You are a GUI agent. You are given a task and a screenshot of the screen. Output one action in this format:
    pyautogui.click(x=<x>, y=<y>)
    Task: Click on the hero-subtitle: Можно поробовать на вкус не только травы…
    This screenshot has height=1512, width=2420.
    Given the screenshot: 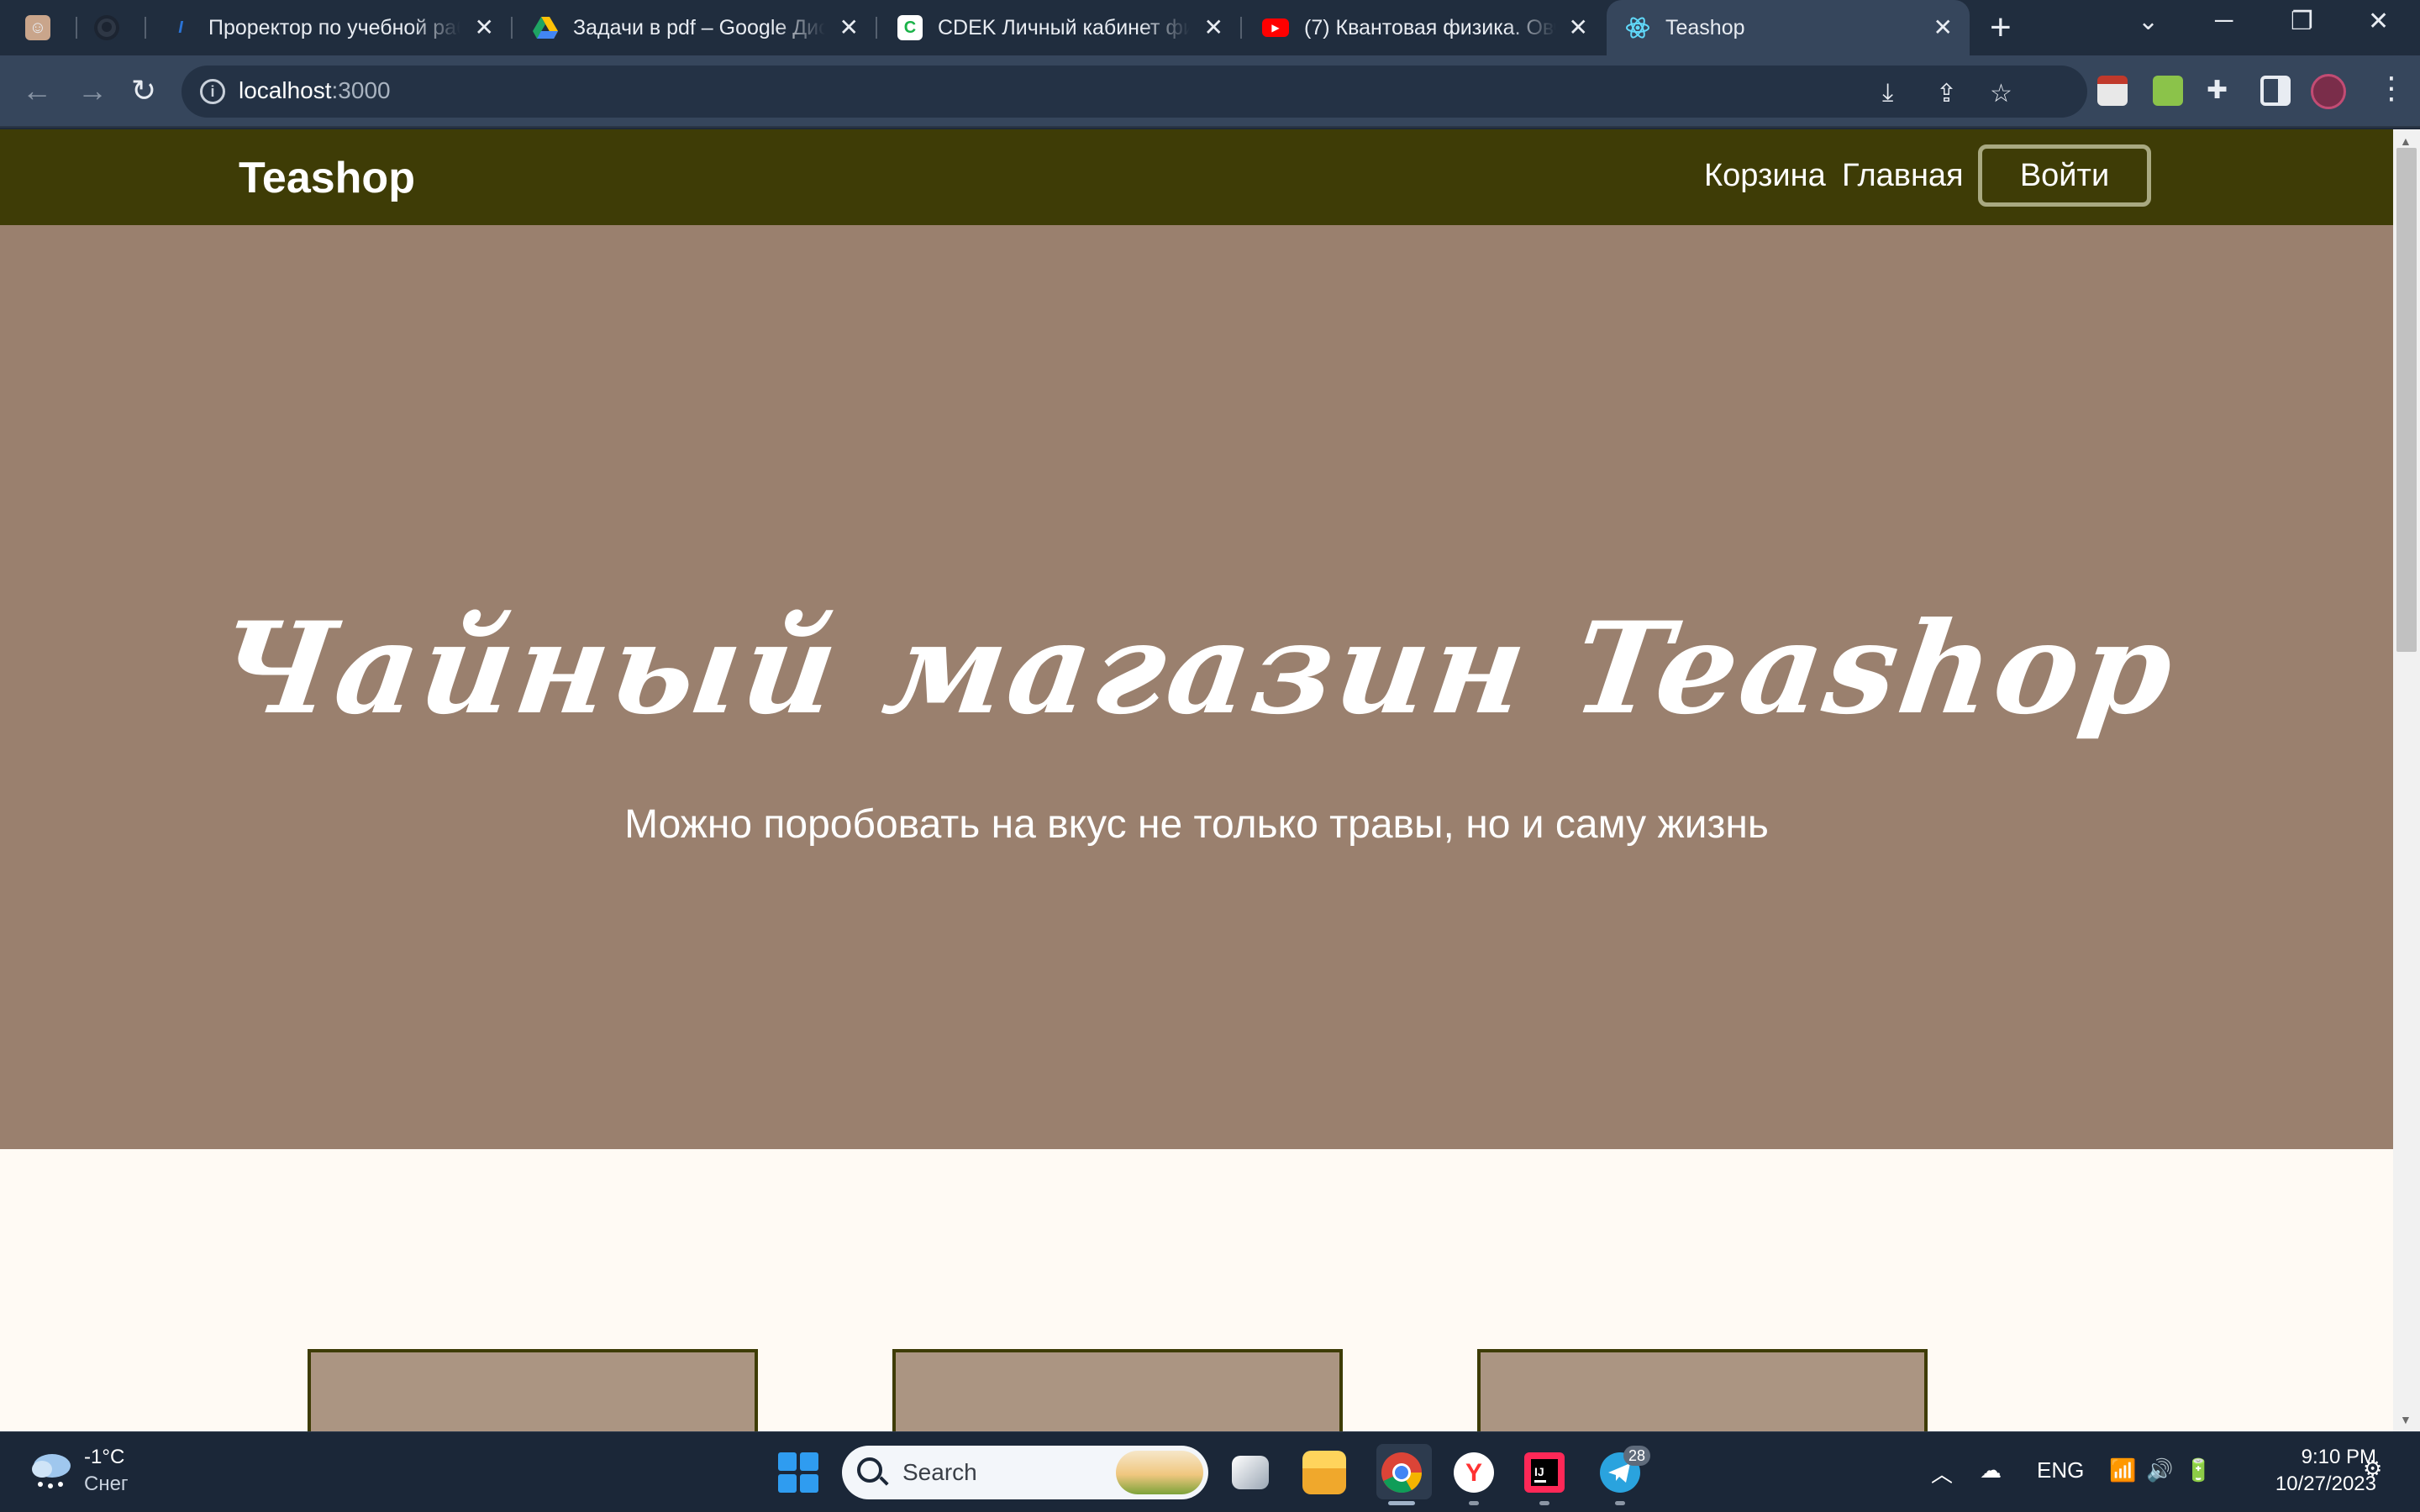 What is the action you would take?
    pyautogui.click(x=1196, y=824)
    